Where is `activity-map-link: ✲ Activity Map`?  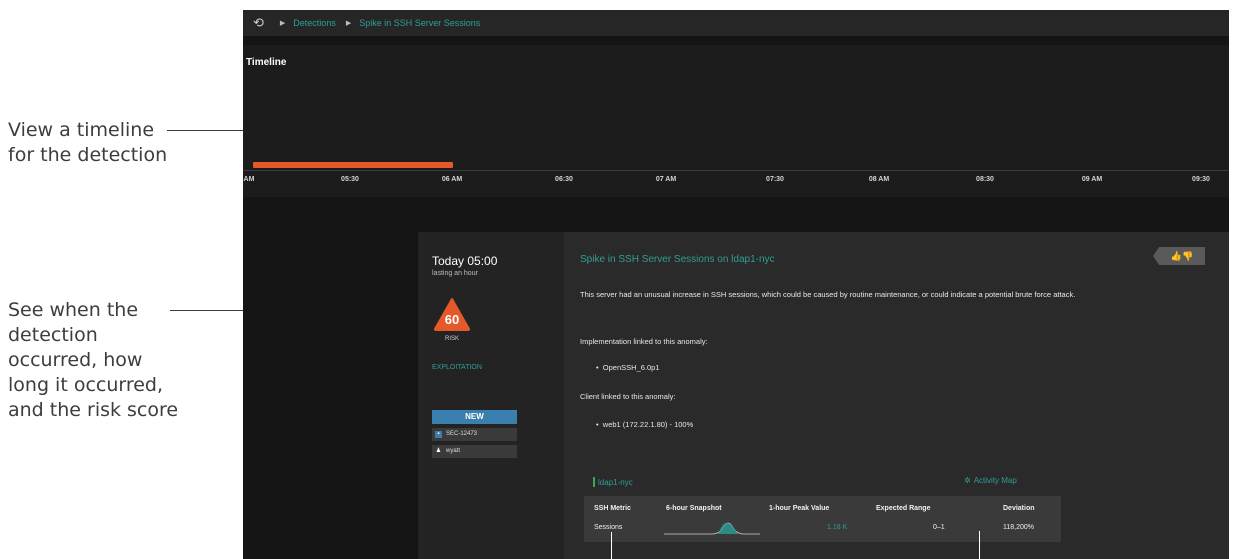 activity-map-link: ✲ Activity Map is located at coordinates (990, 480).